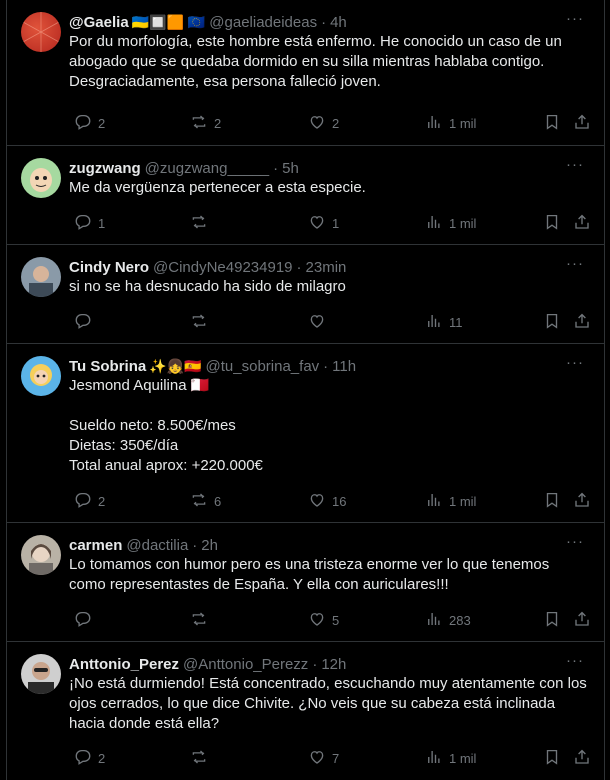 The image size is (610, 780). What do you see at coordinates (105, 168) in the screenshot?
I see `display-name: zugzwang` at bounding box center [105, 168].